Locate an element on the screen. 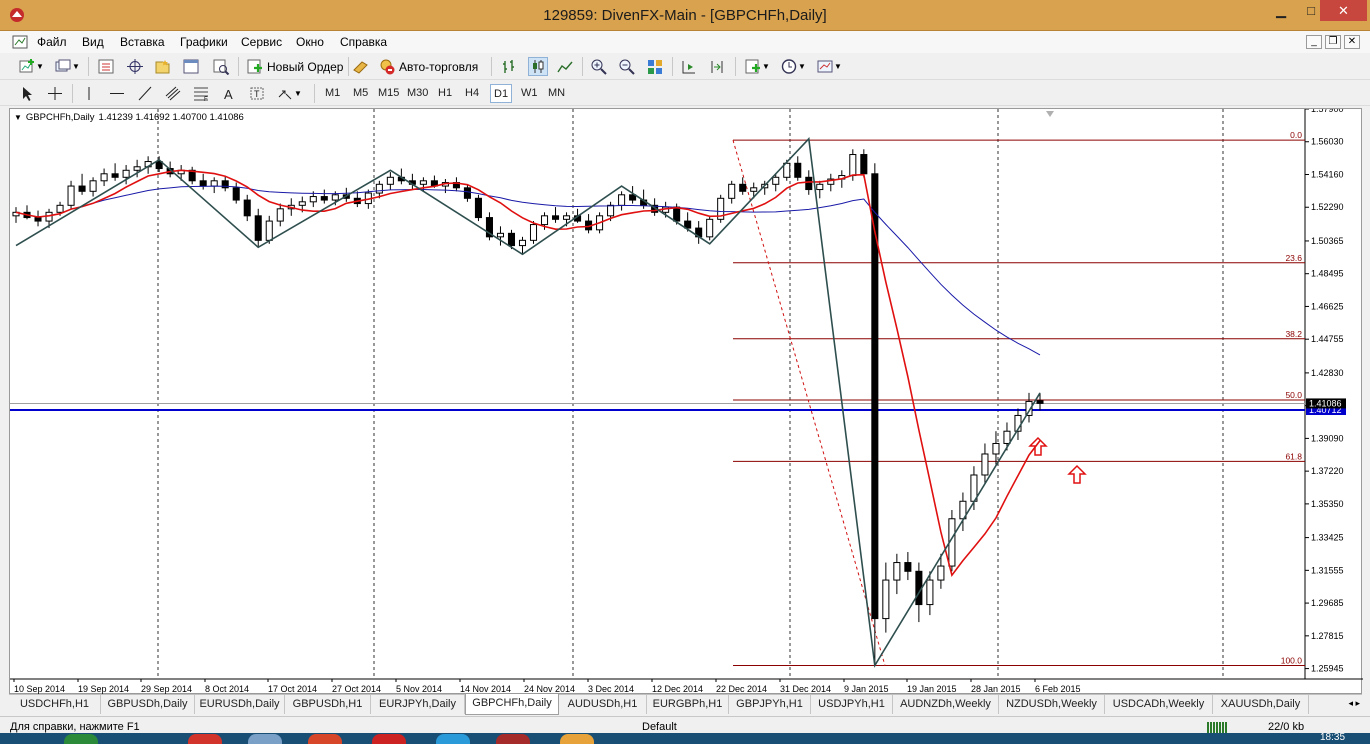  chart-tab: EURUSDh,Daily is located at coordinates (240, 704).